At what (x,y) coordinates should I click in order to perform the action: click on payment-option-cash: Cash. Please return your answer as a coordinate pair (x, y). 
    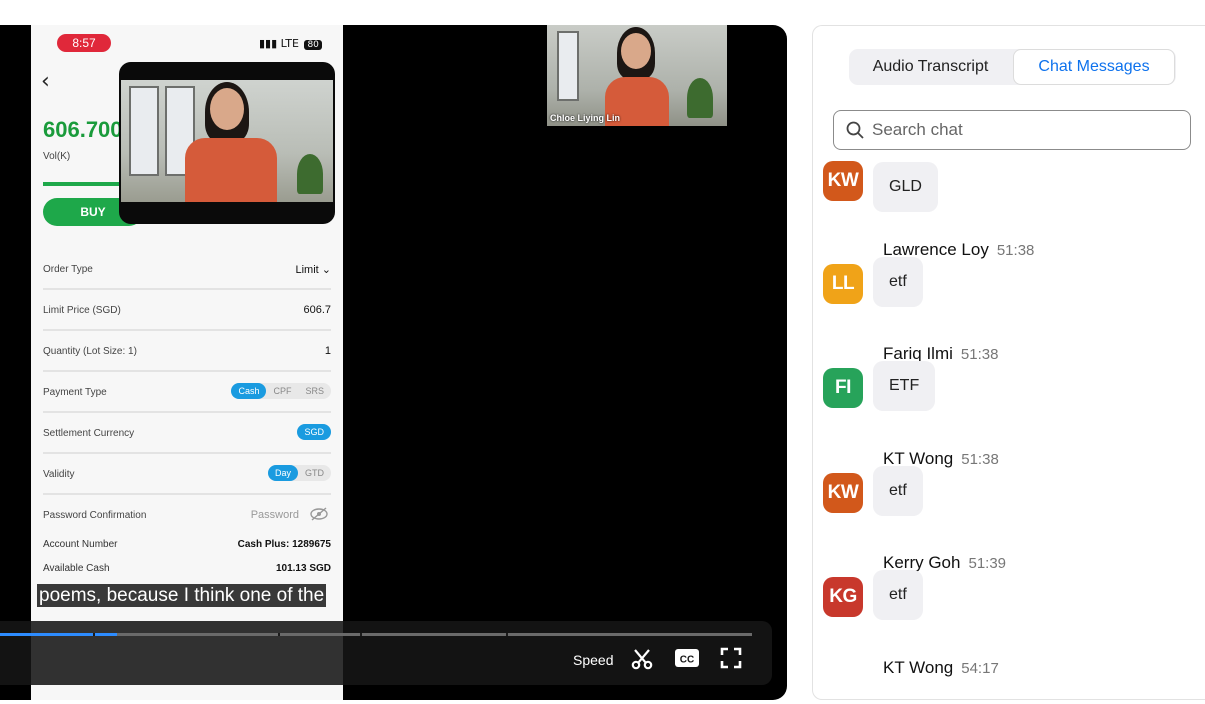
    Looking at the image, I should click on (249, 391).